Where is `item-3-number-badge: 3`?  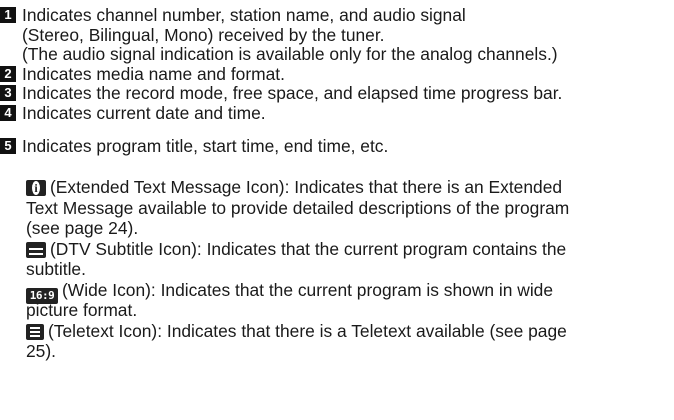
item-3-number-badge: 3 is located at coordinates (8, 93).